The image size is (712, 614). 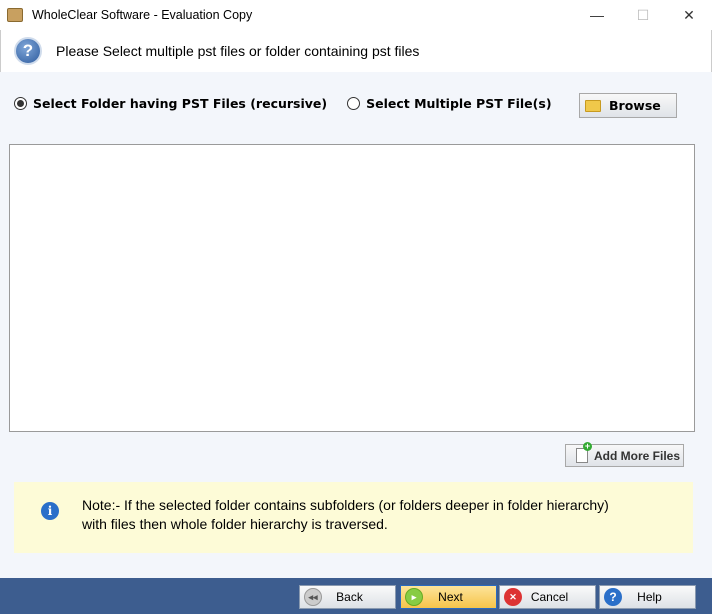 I want to click on folder-search-icon, so click(x=593, y=105).